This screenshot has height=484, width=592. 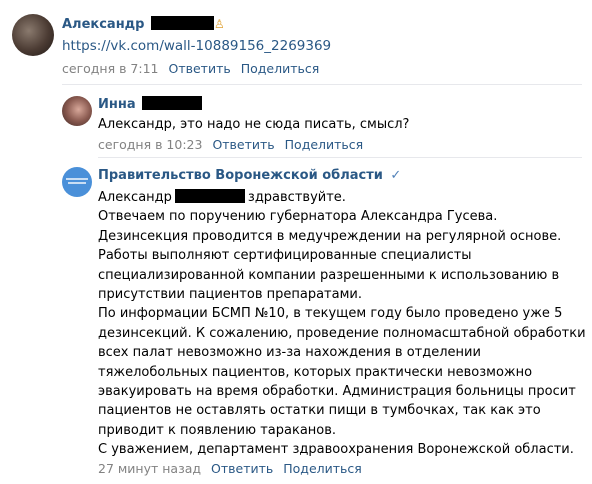 What do you see at coordinates (240, 175) in the screenshot?
I see `author-name: Правительство Воронежской области` at bounding box center [240, 175].